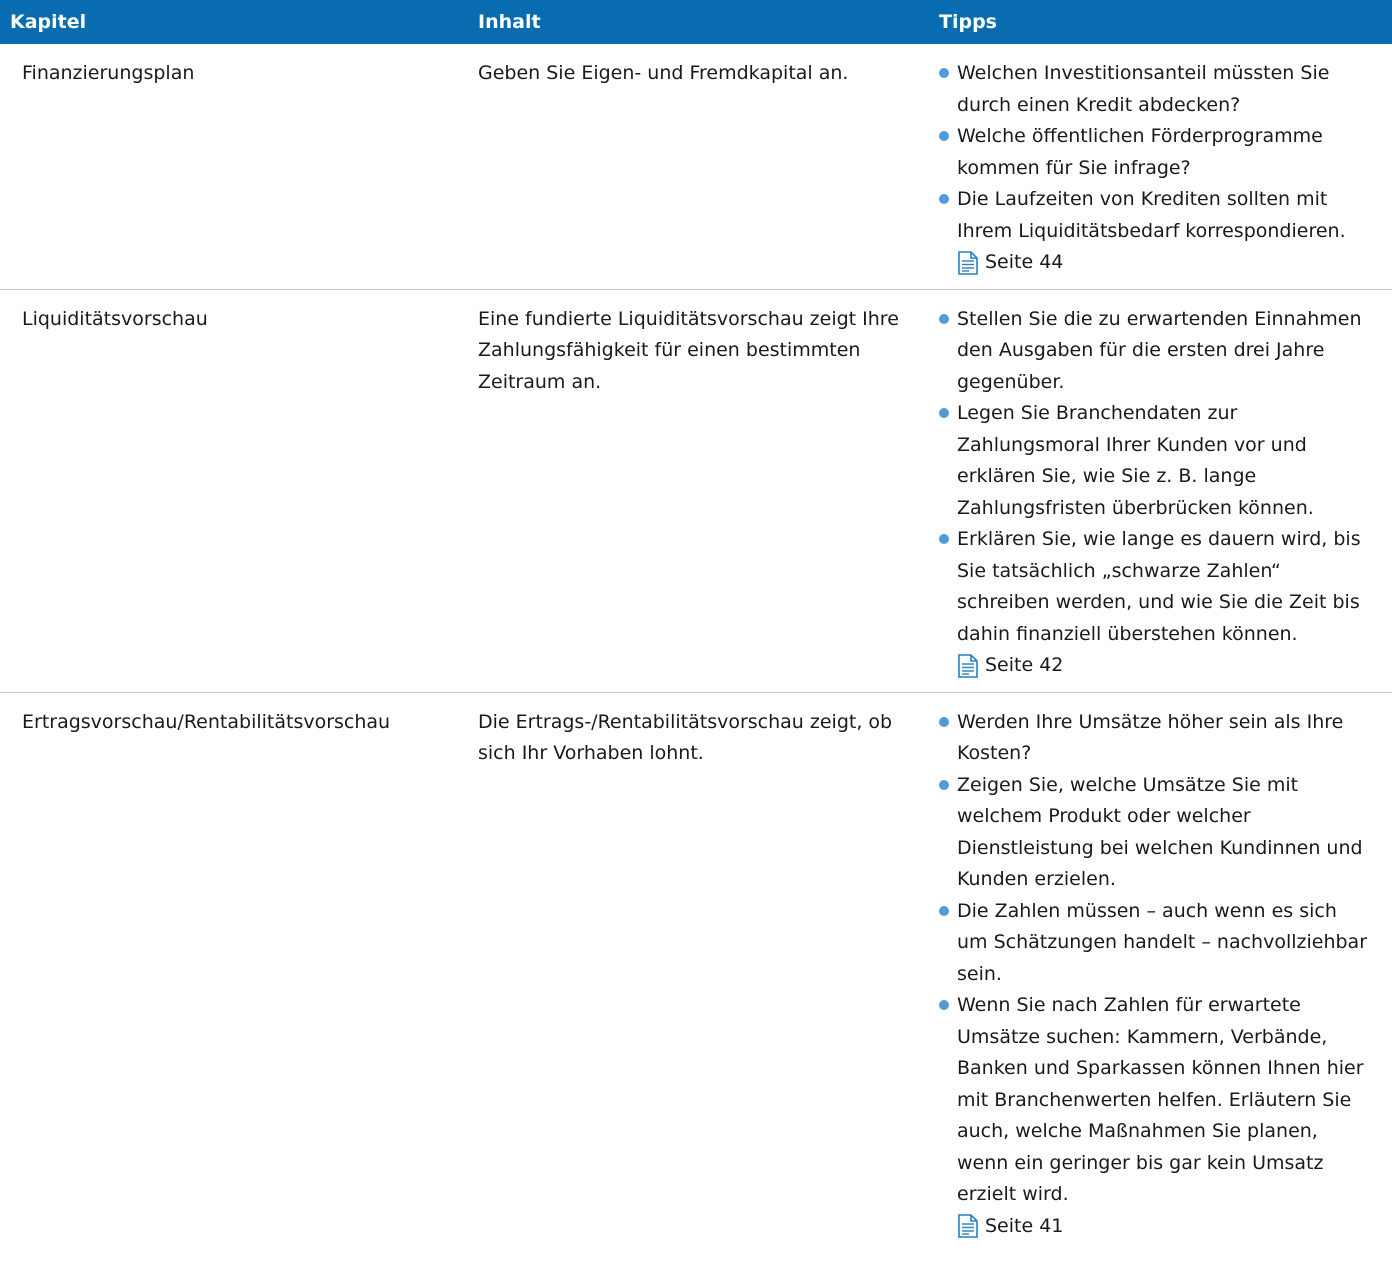 The width and height of the screenshot is (1392, 1267). Describe the element at coordinates (968, 22) in the screenshot. I see `header-tipps: Tipps` at that location.